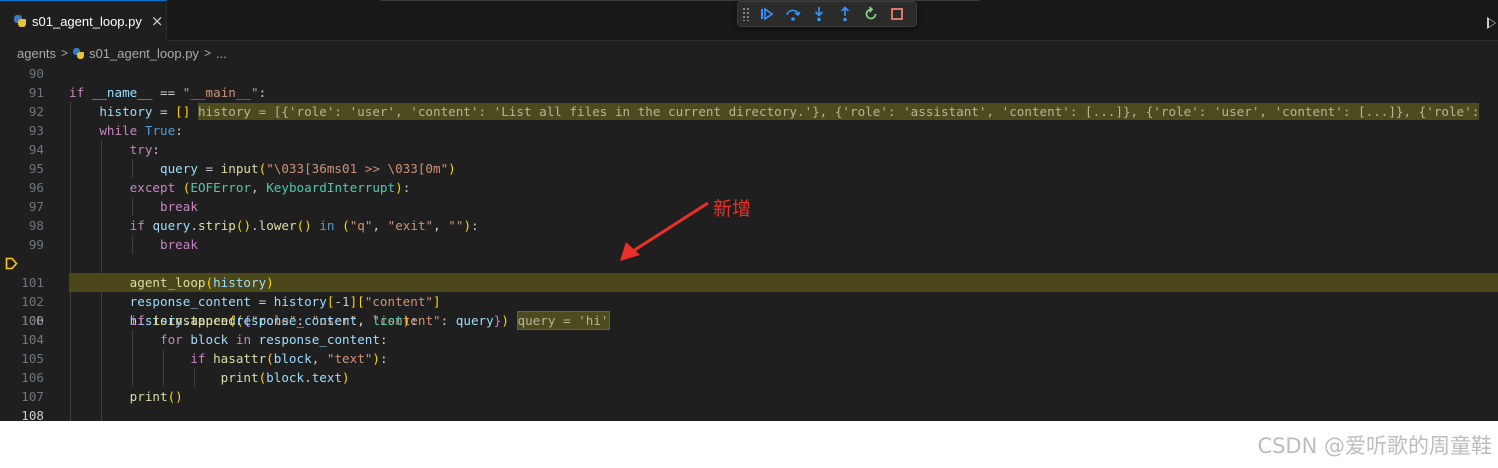  Describe the element at coordinates (749, 92) in the screenshot. I see `code-line: 91 if __name__ == "__main__":` at that location.